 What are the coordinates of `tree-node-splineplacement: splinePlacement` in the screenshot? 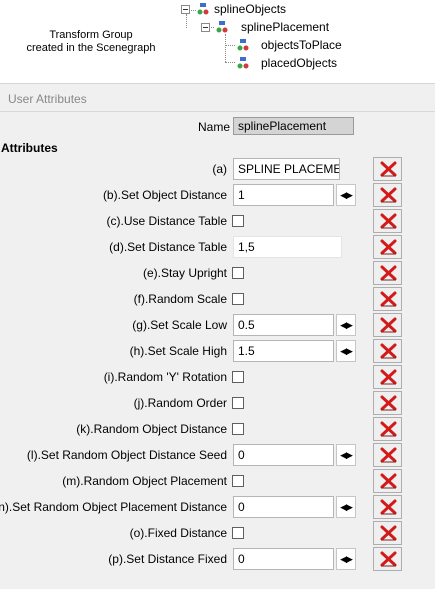 It's located at (285, 27).